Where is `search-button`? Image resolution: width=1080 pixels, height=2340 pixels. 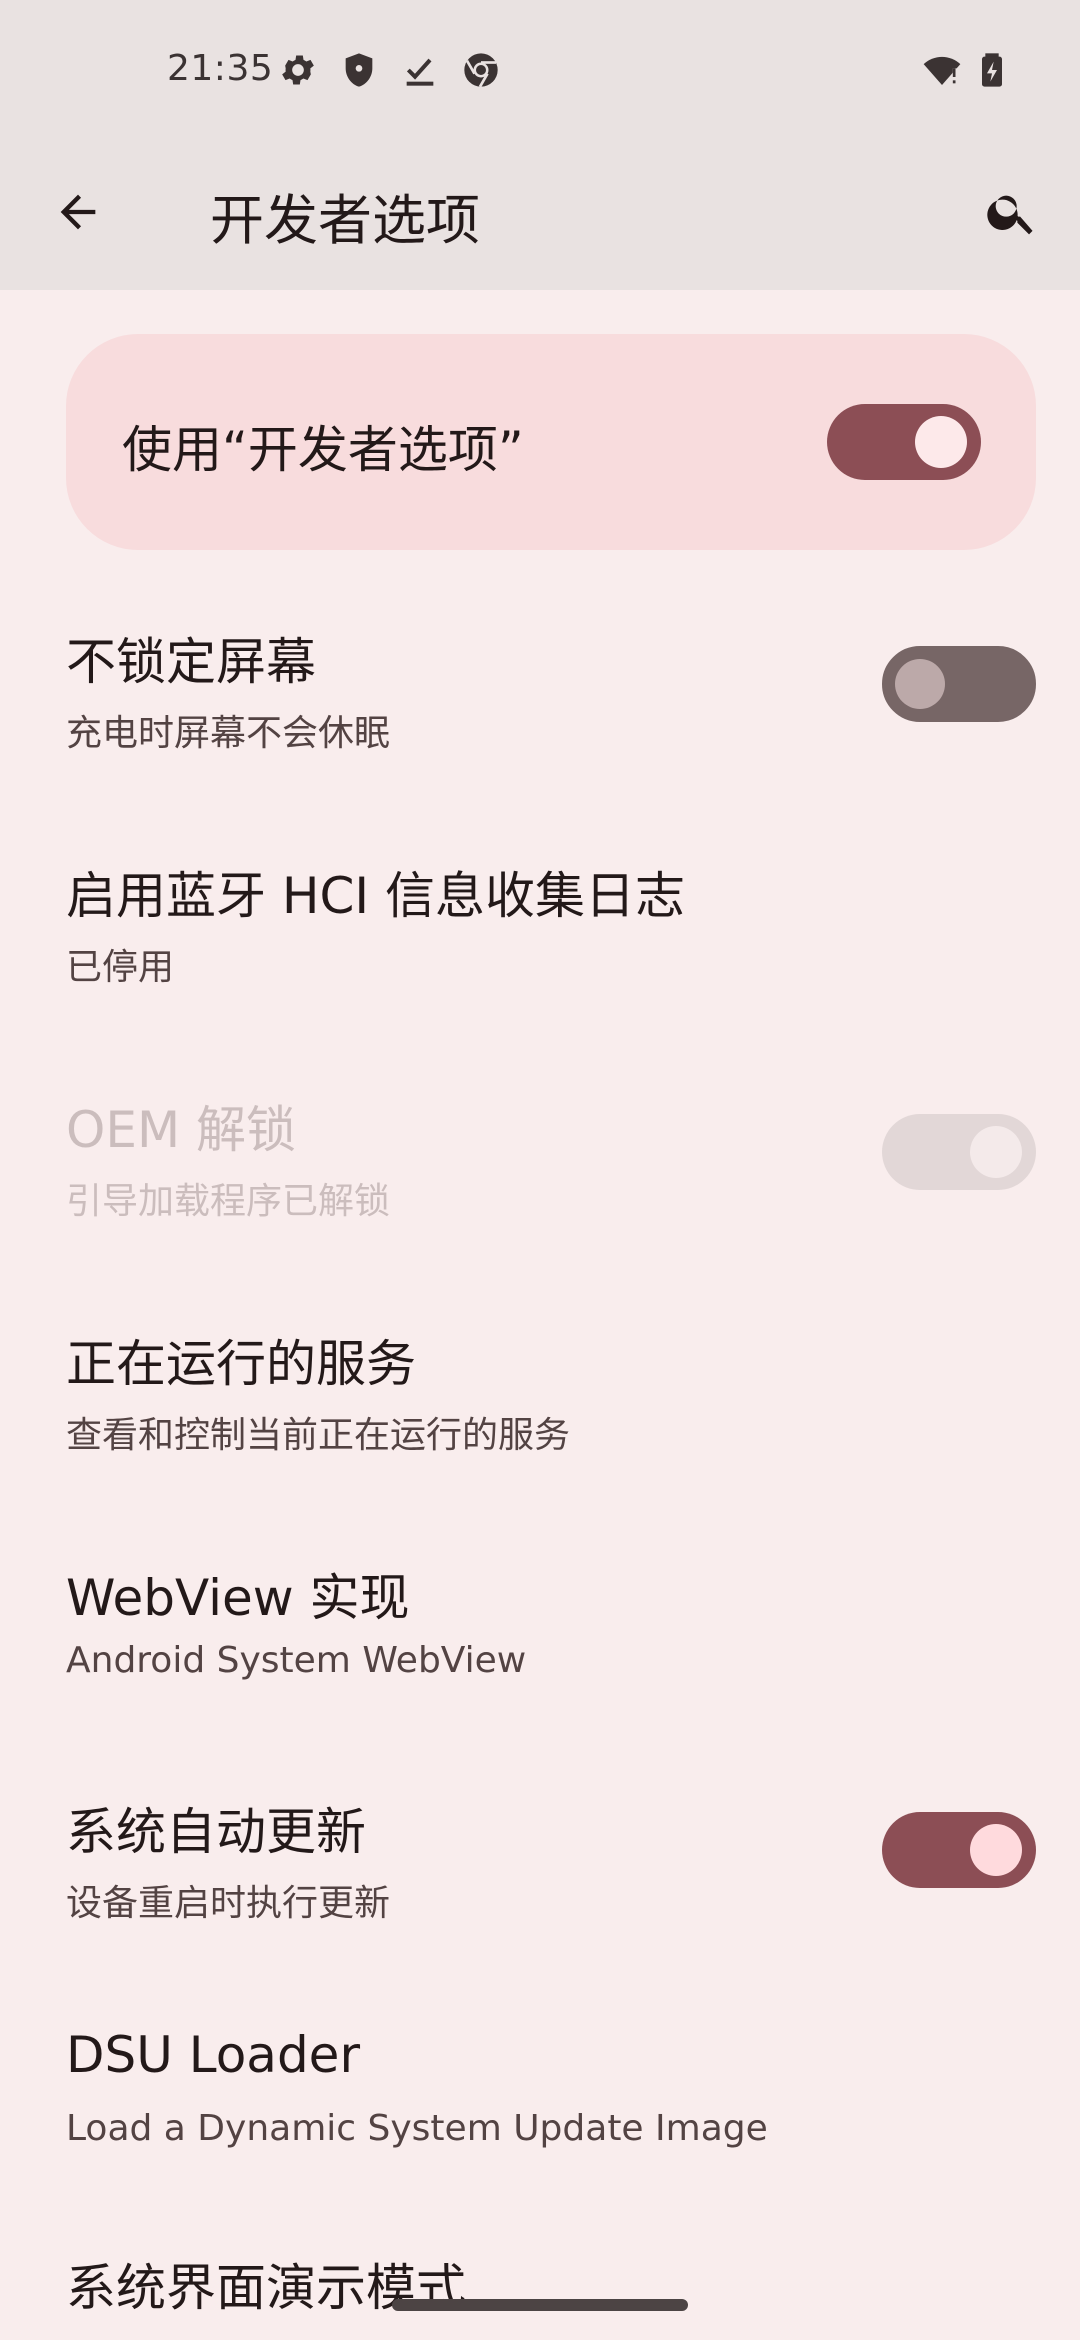
search-button is located at coordinates (1012, 212).